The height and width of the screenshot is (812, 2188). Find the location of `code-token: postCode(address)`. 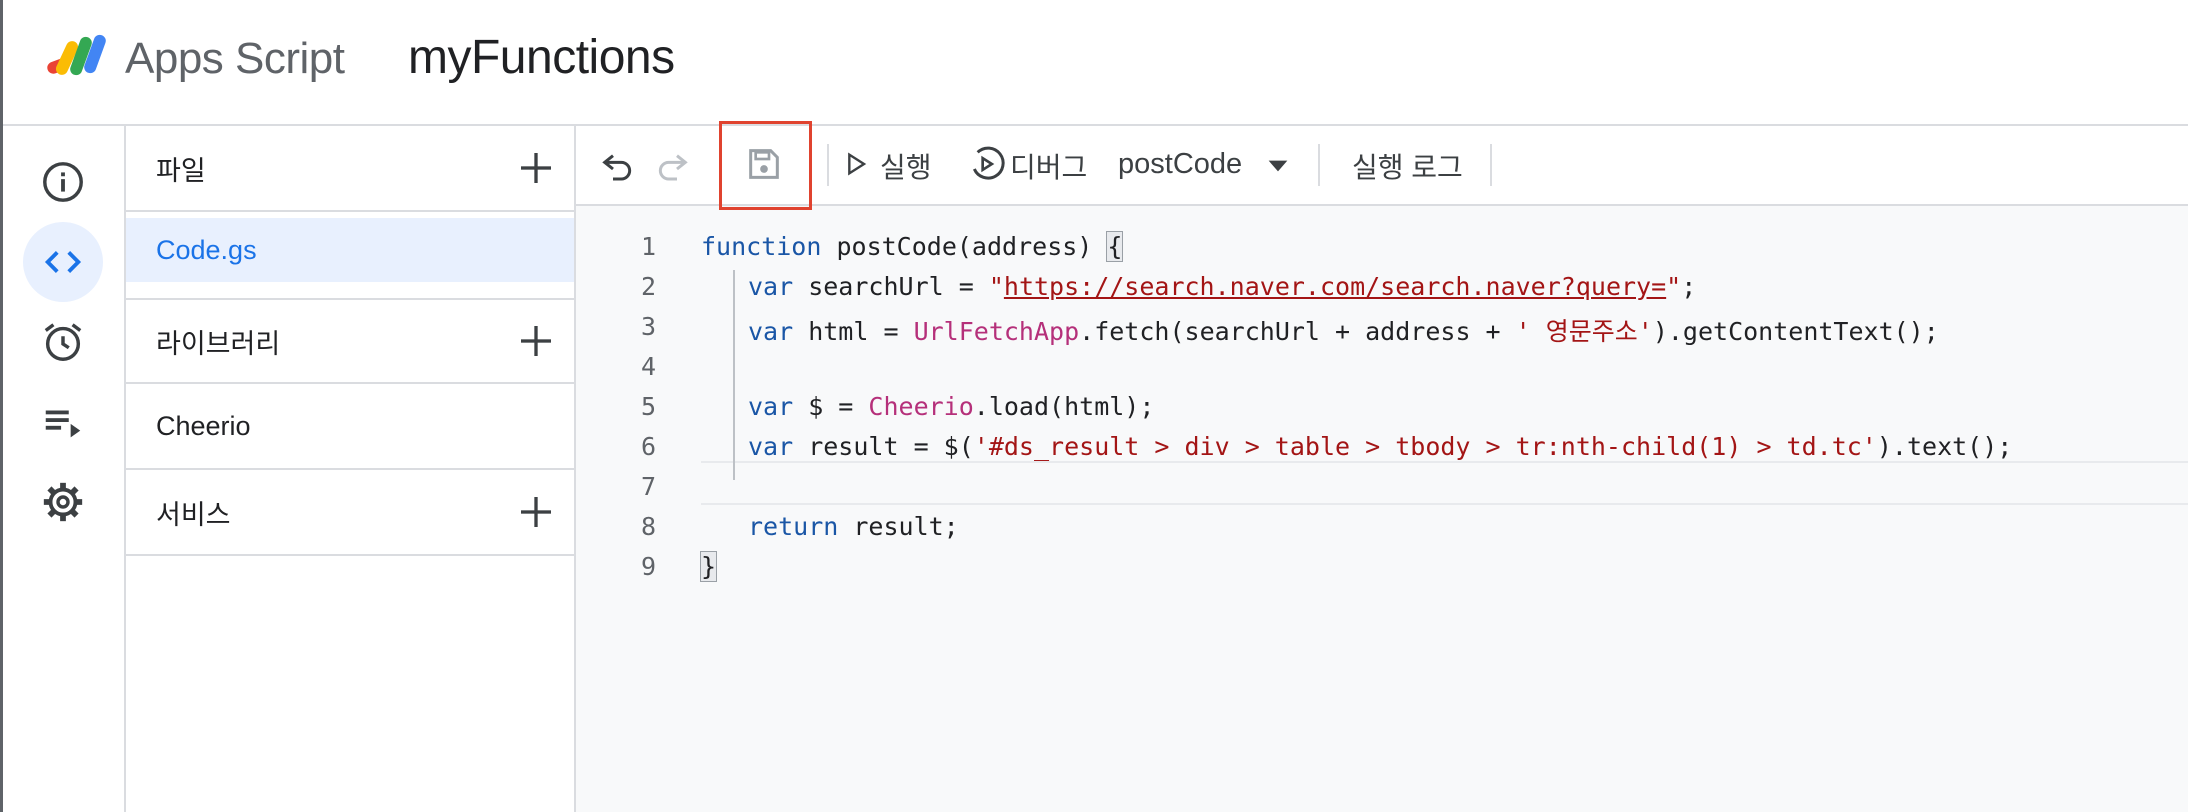

code-token: postCode(address) is located at coordinates (964, 246).